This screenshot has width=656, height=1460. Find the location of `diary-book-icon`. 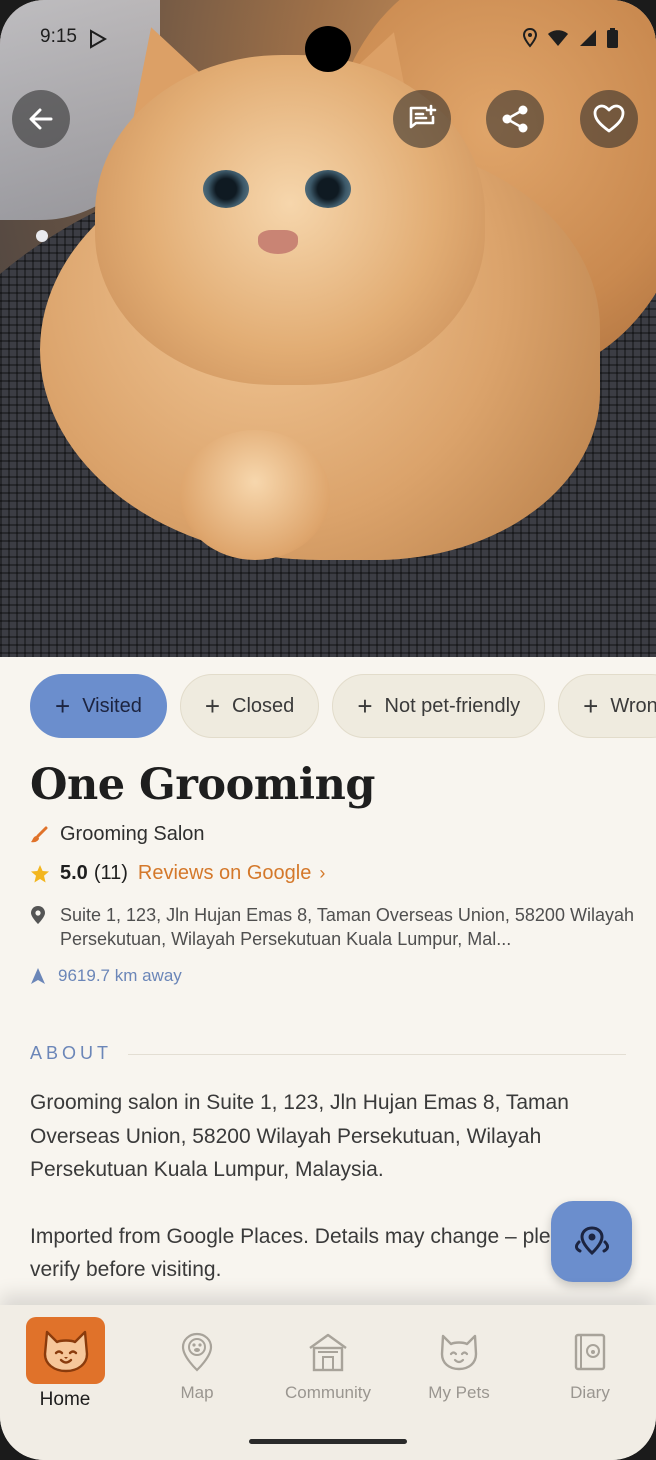

diary-book-icon is located at coordinates (590, 1352).